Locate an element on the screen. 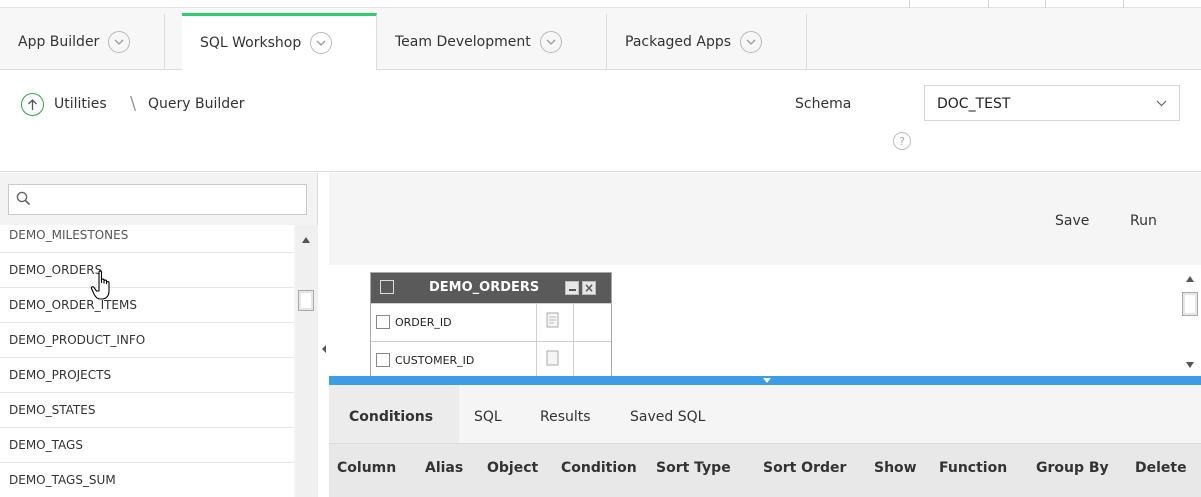 The image size is (1201, 497). tab-packaged-apps: Packaged Apps is located at coordinates (707, 42).